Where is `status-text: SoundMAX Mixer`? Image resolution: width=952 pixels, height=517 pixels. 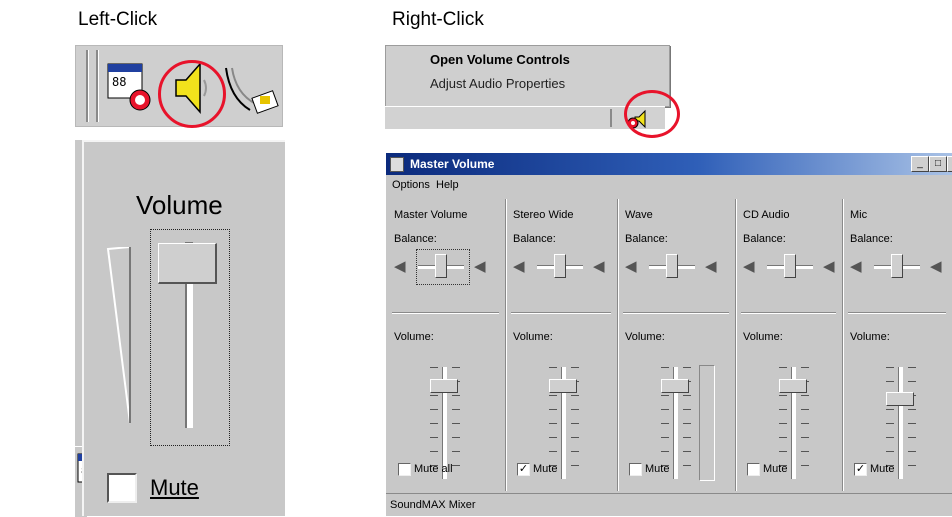 status-text: SoundMAX Mixer is located at coordinates (433, 505).